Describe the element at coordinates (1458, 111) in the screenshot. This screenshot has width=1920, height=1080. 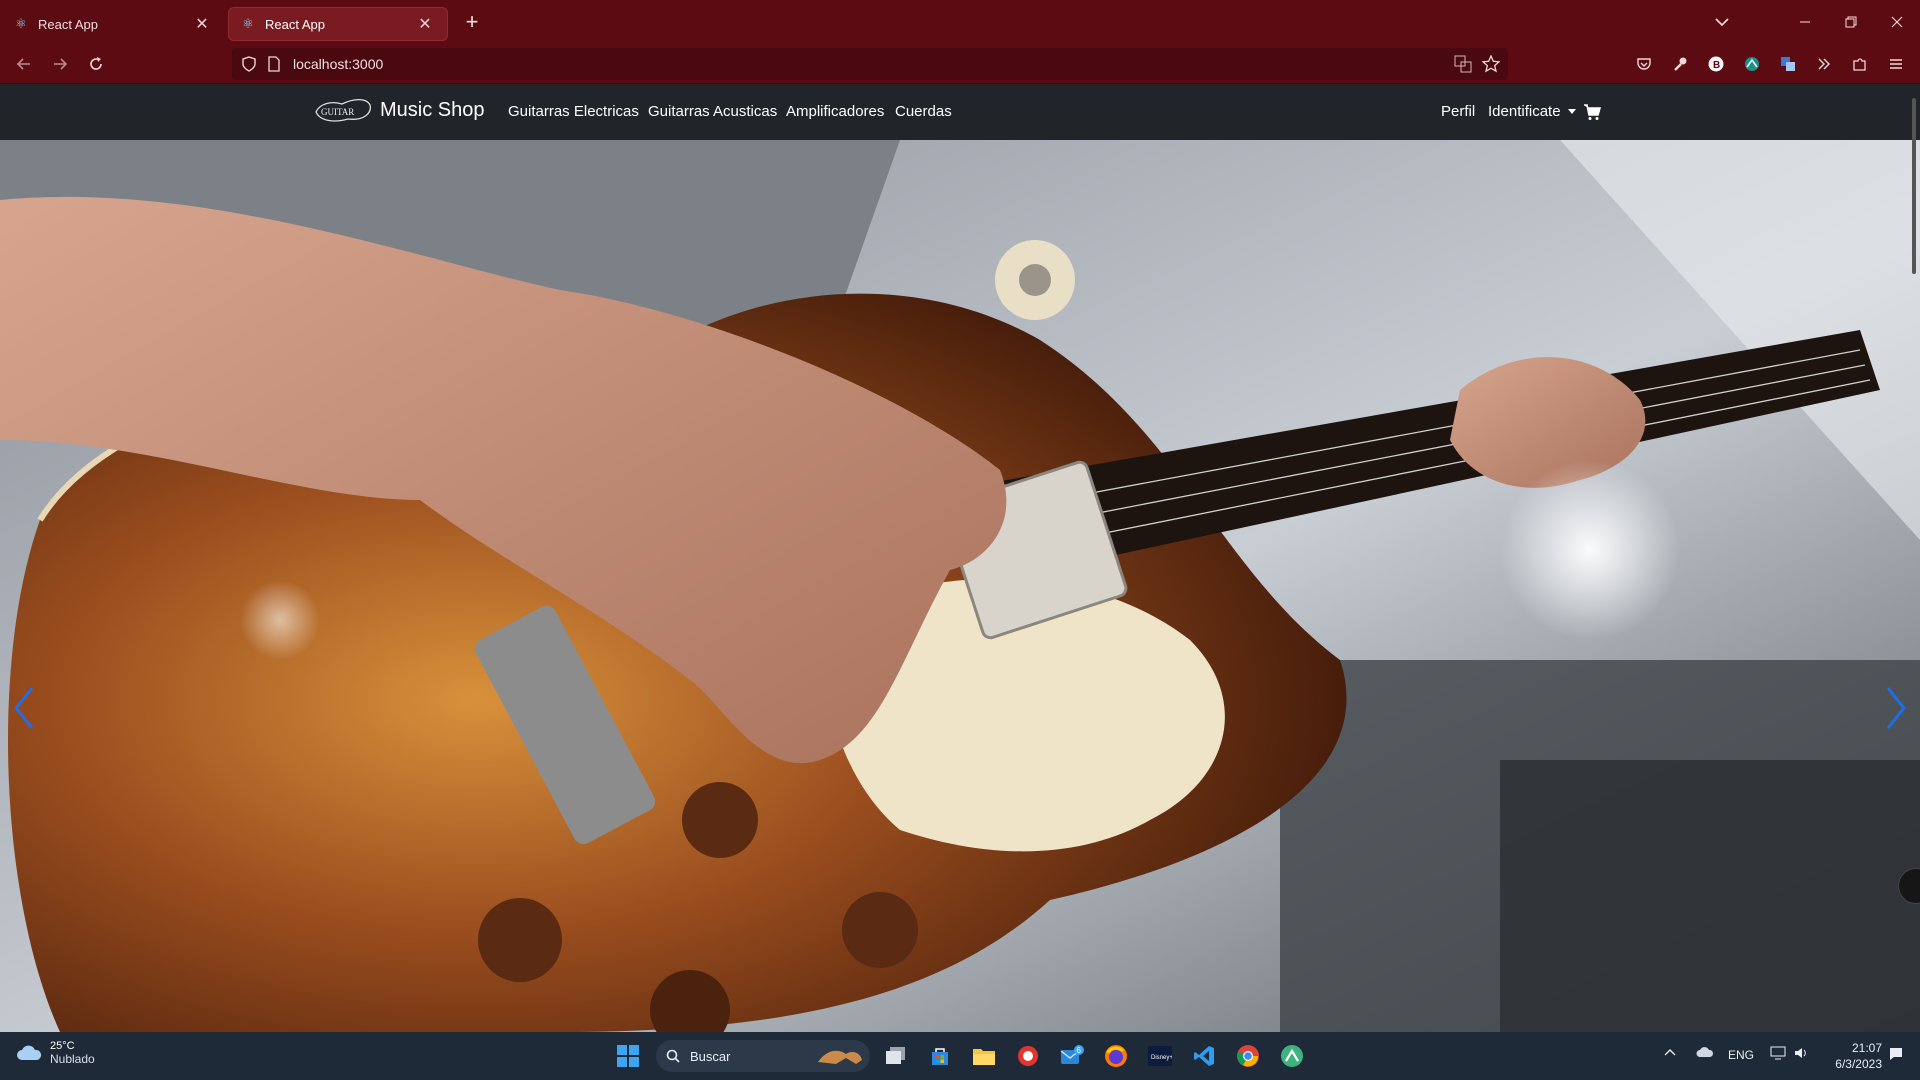
I see `nav-link-profile: Perfil` at that location.